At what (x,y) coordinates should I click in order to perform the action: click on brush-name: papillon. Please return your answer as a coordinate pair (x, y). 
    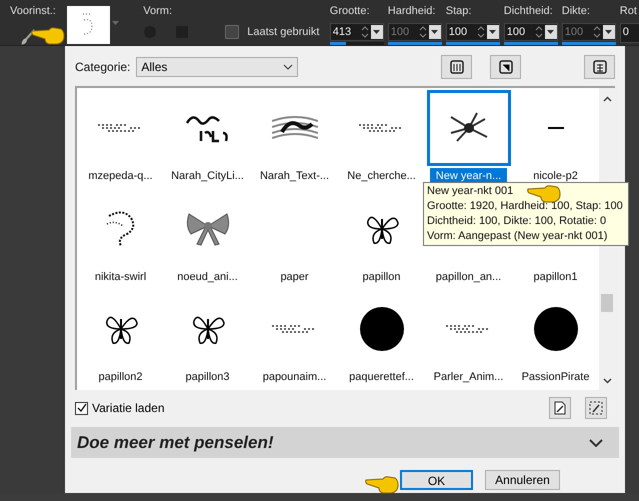
    Looking at the image, I should click on (382, 277).